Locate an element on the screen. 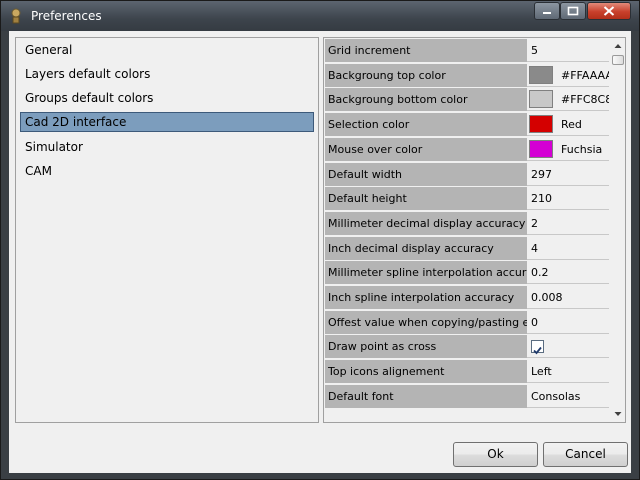  window-title: Preferences is located at coordinates (66, 16).